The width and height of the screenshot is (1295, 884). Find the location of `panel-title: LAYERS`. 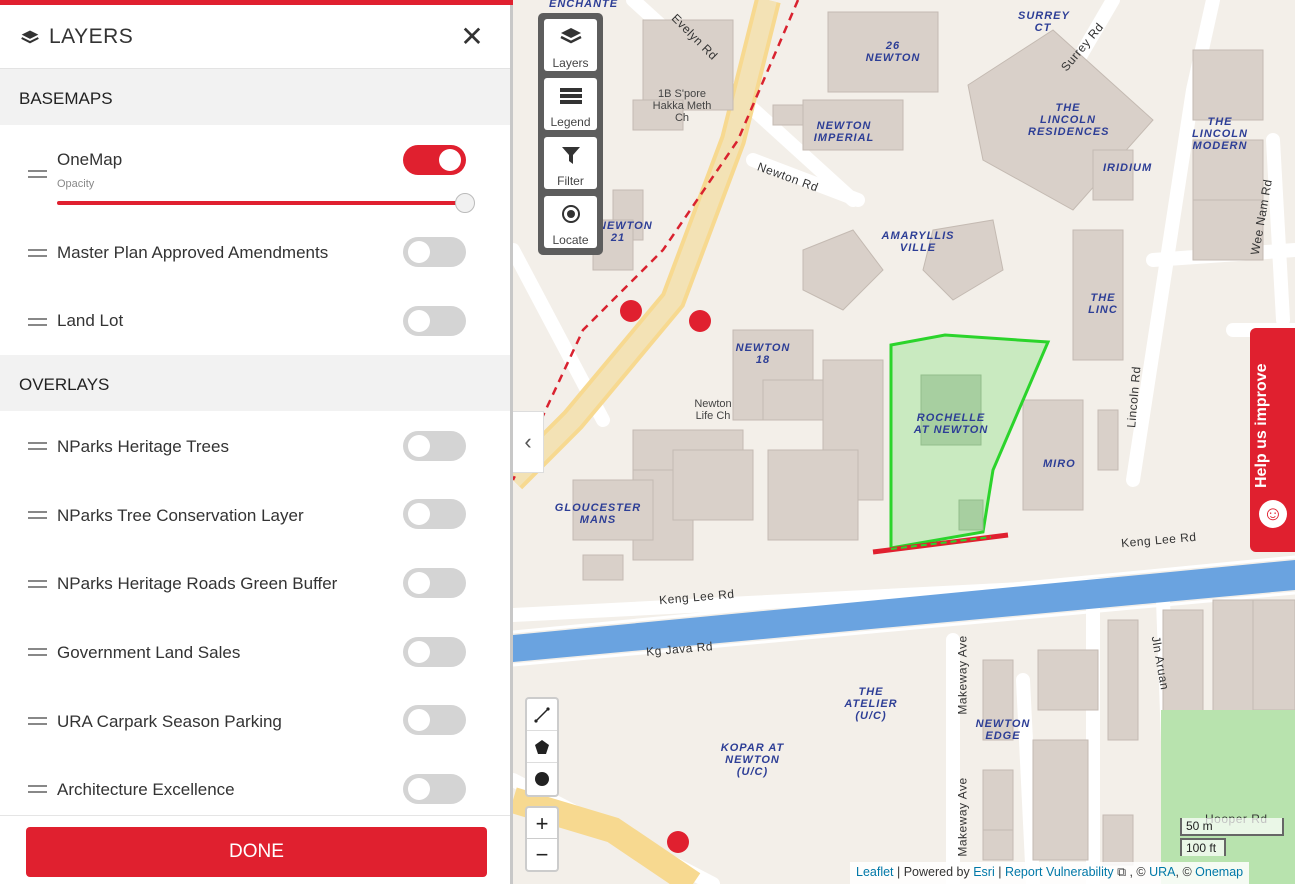

panel-title: LAYERS is located at coordinates (91, 36).